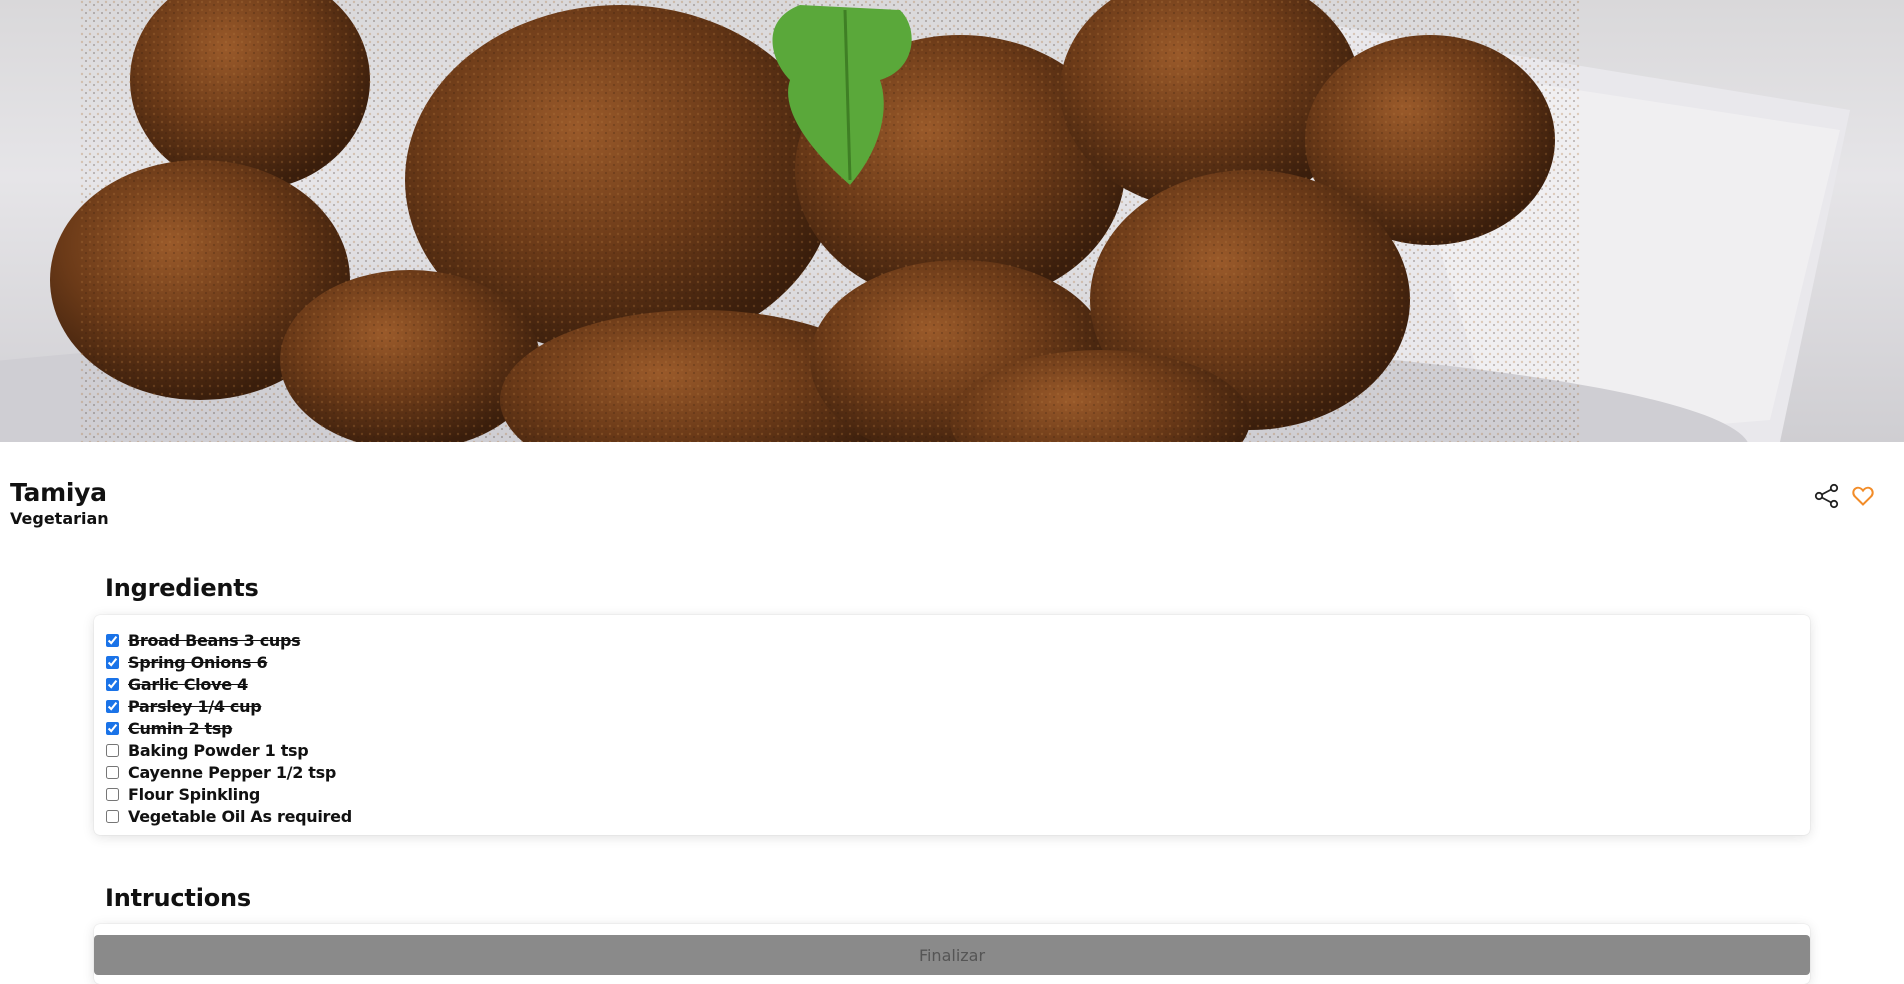  I want to click on recipe-title: Tamiya, so click(58, 492).